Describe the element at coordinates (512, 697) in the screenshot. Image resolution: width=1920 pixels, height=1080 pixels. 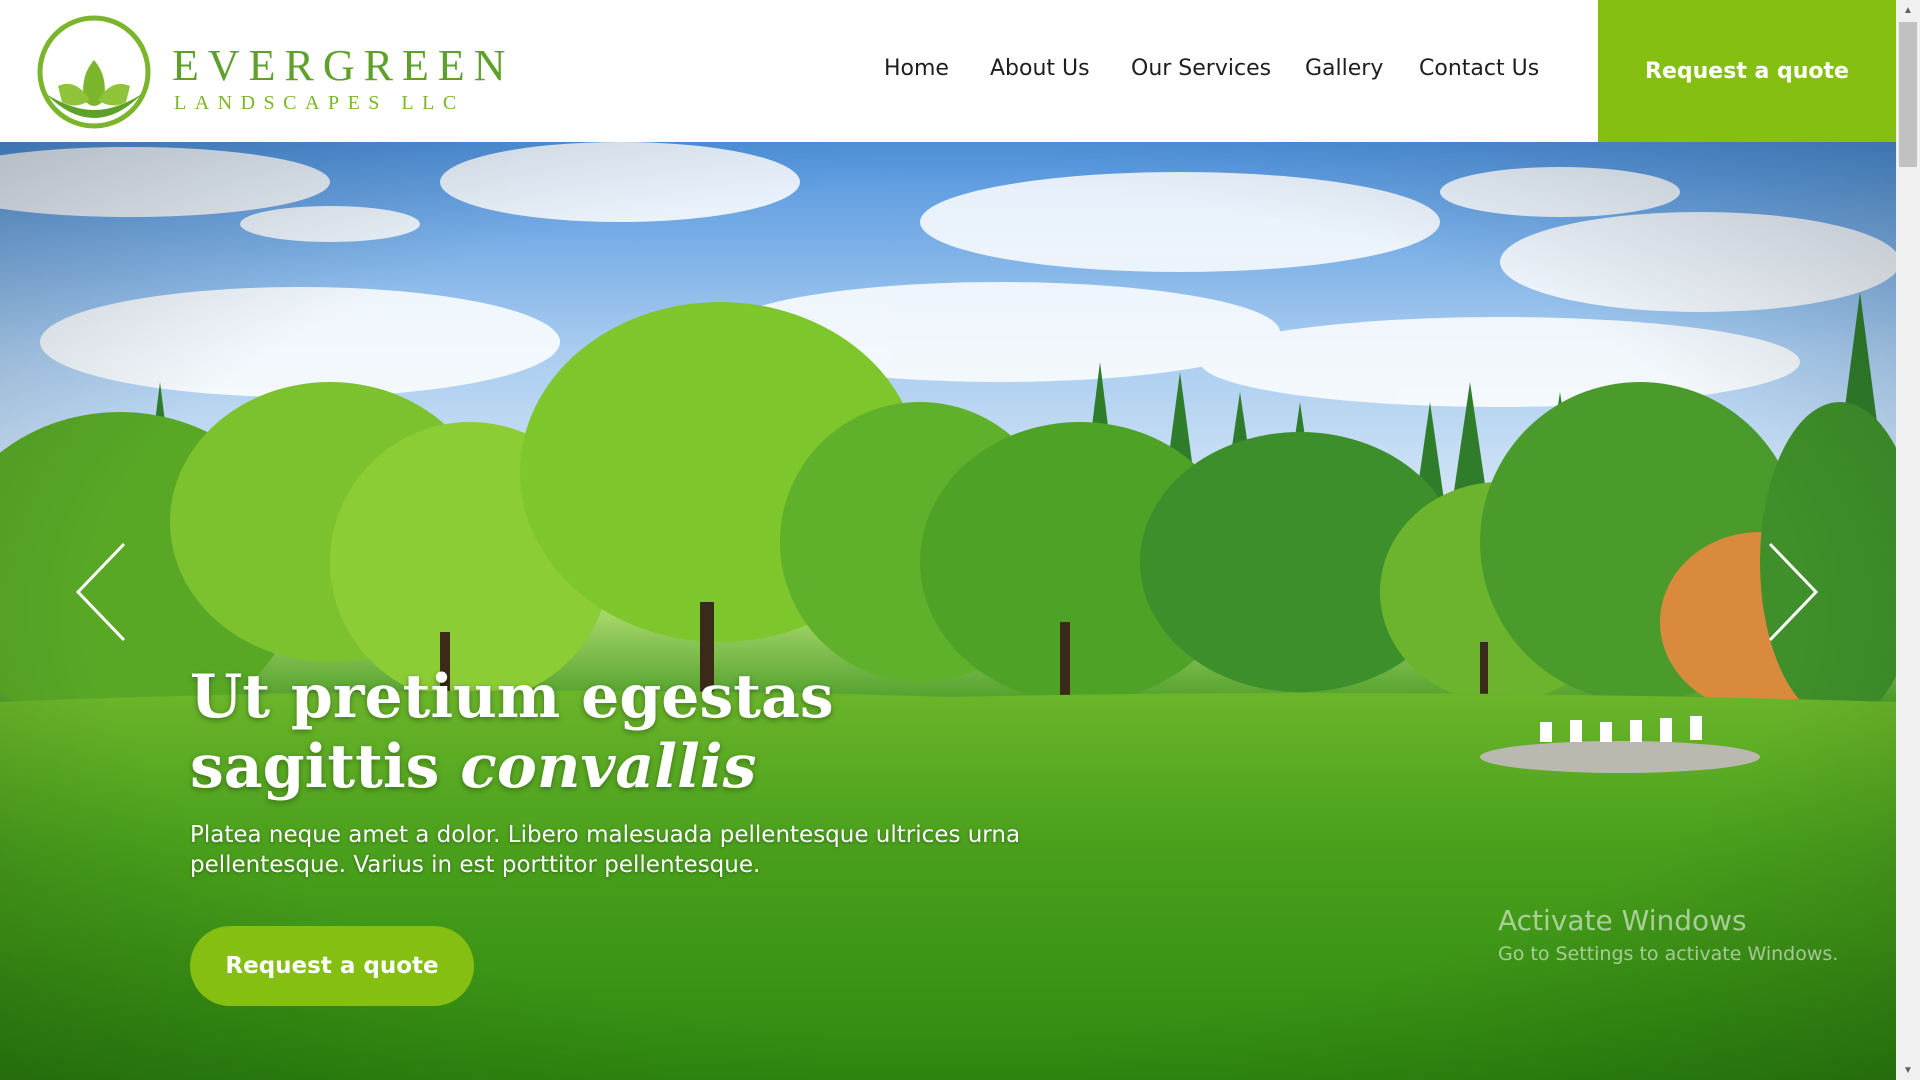
I see `hero-heading-line1: Ut pretium egestas` at that location.